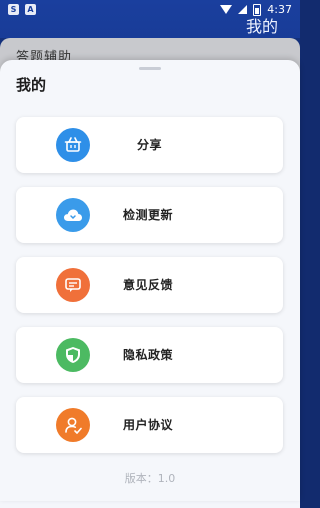  I want to click on share-basket-icon, so click(73, 145).